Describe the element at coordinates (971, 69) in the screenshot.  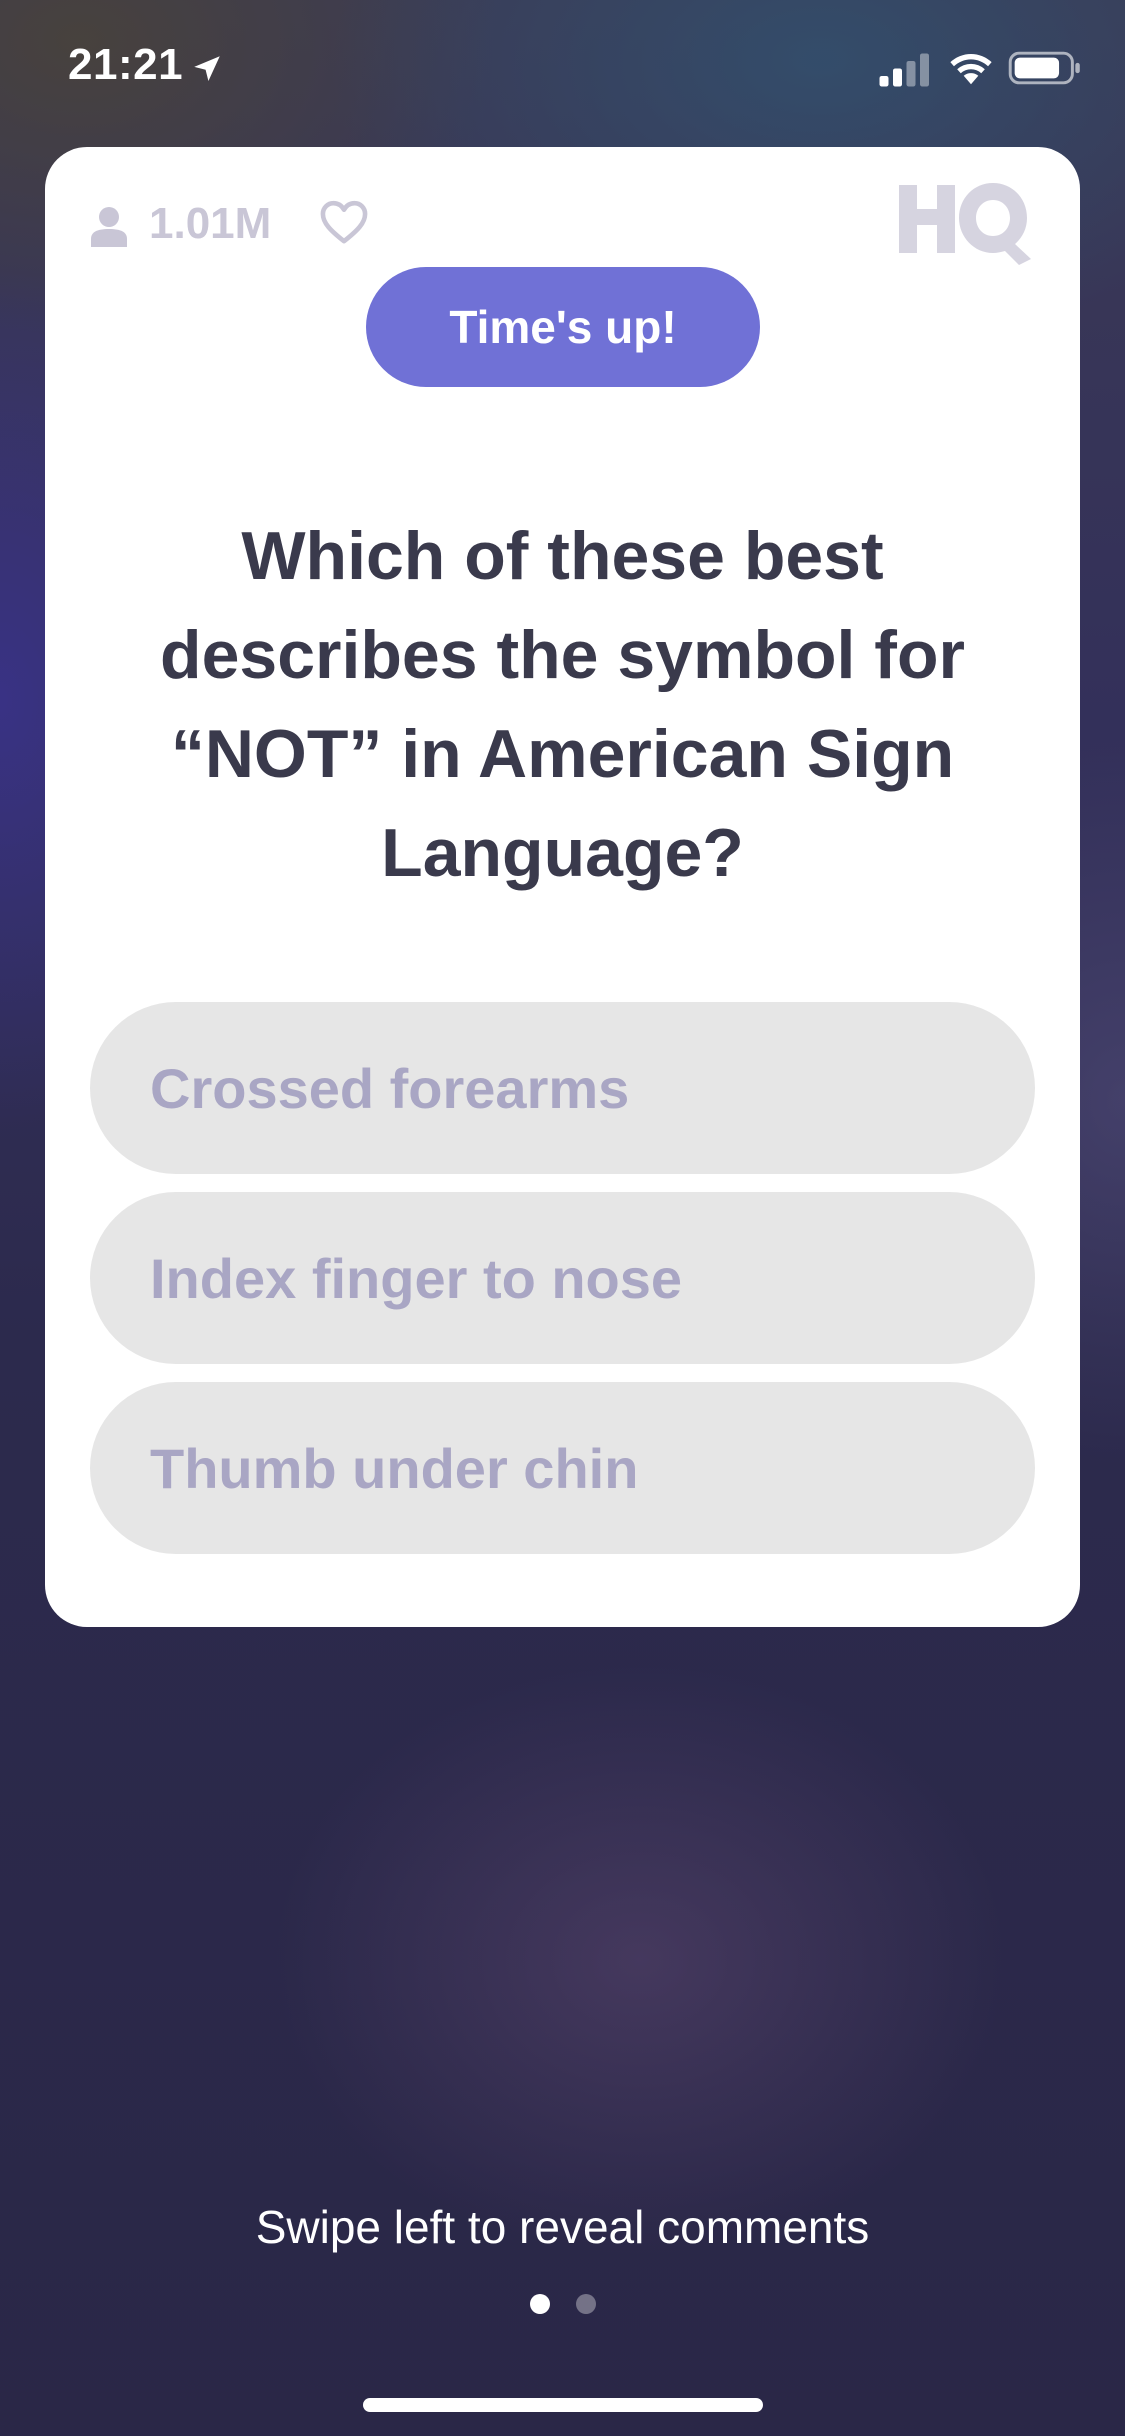
I see `wifi-icon` at that location.